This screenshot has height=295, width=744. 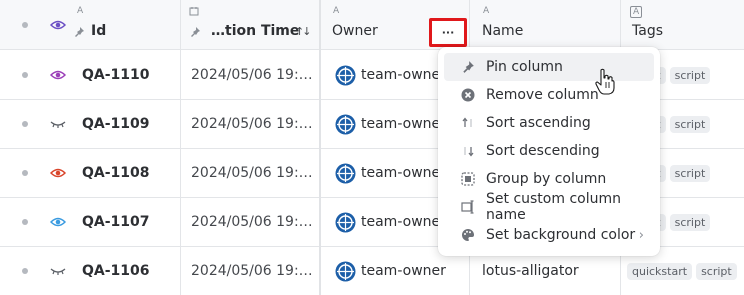 I want to click on time-header-label: …tion Time, so click(x=255, y=31).